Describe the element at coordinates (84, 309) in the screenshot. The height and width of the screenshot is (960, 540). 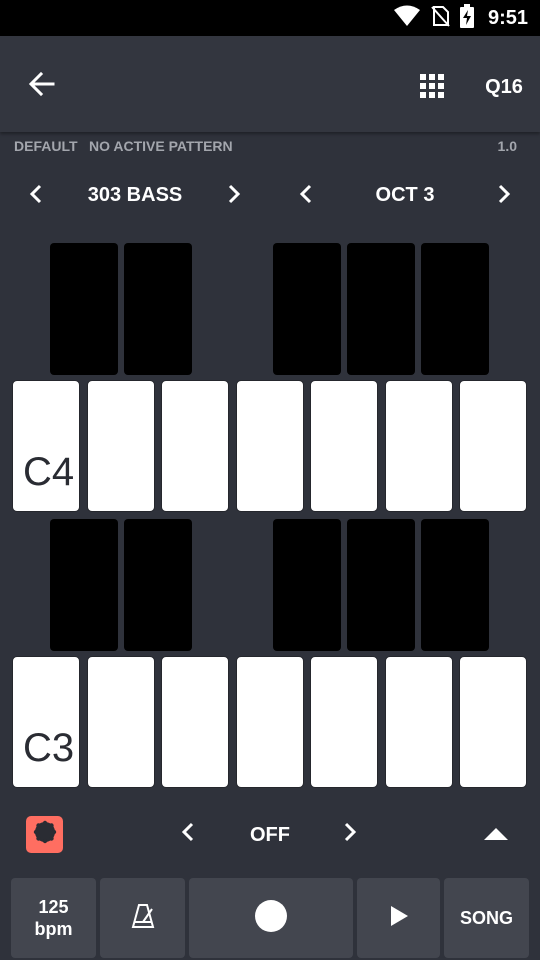
I see `black-key-csharp4` at that location.